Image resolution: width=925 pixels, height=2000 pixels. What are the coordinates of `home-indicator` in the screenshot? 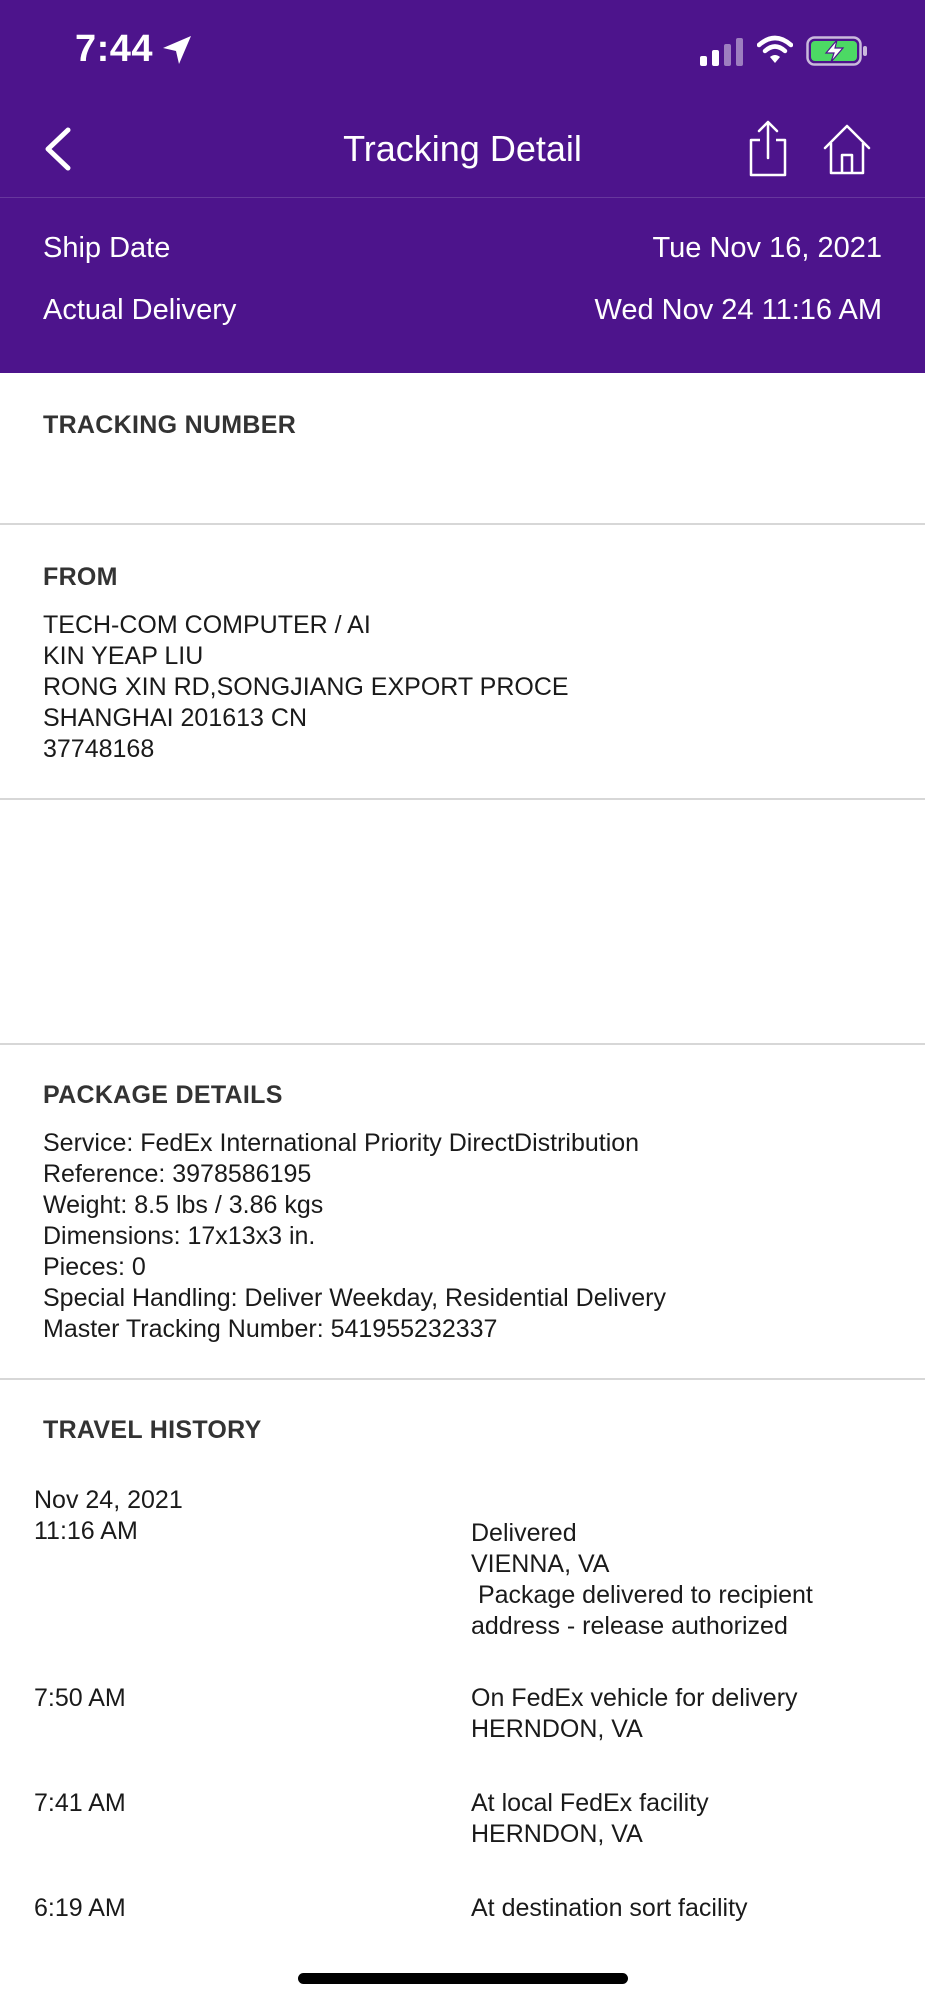 It's located at (463, 1978).